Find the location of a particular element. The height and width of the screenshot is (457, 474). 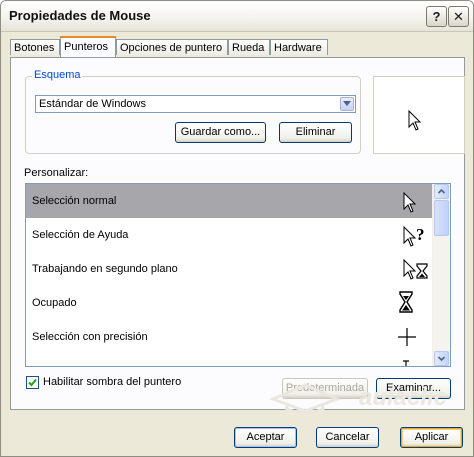

use-default-button: Predeterminada is located at coordinates (325, 388).